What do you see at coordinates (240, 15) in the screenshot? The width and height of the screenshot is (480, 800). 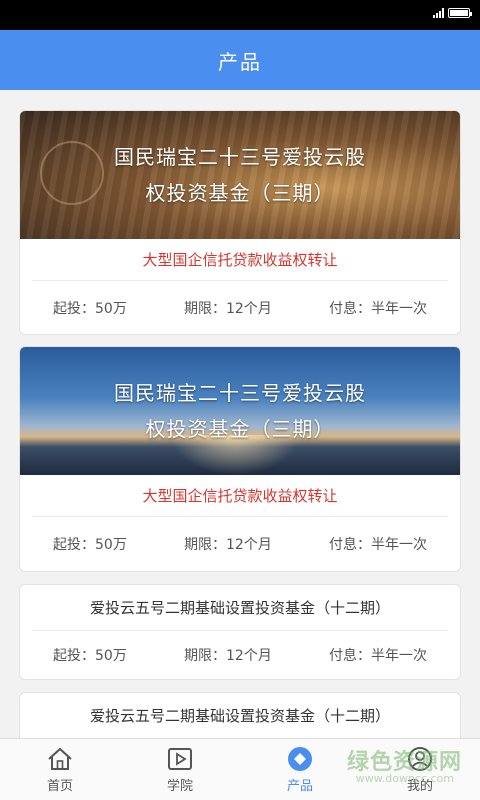 I see `status-bar` at bounding box center [240, 15].